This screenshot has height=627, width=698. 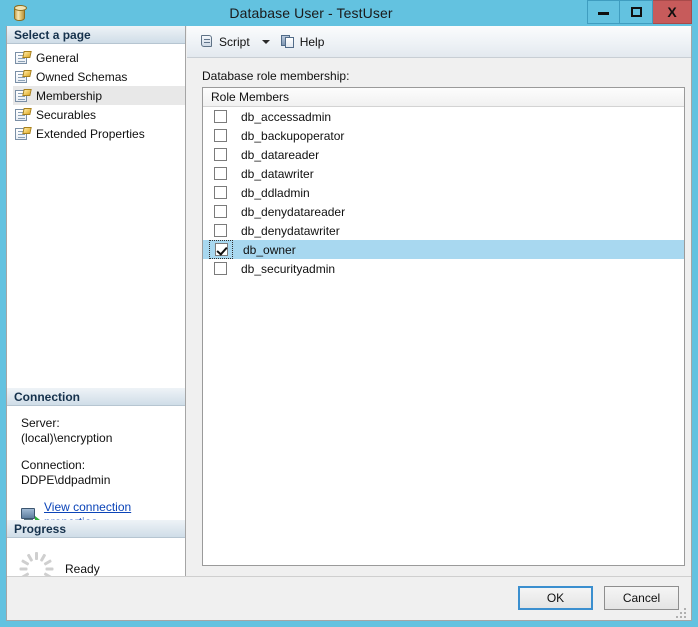 I want to click on connection-value: DDPE\ddpadmin, so click(x=66, y=480).